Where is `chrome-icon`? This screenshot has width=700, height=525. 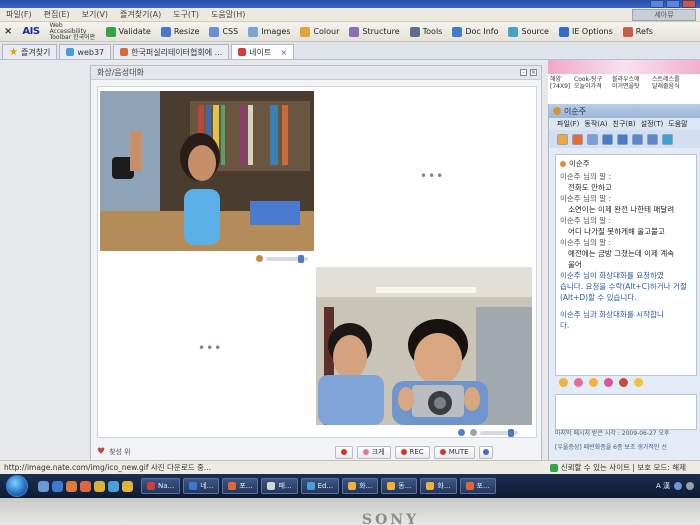
chrome-icon is located at coordinates (99, 486).